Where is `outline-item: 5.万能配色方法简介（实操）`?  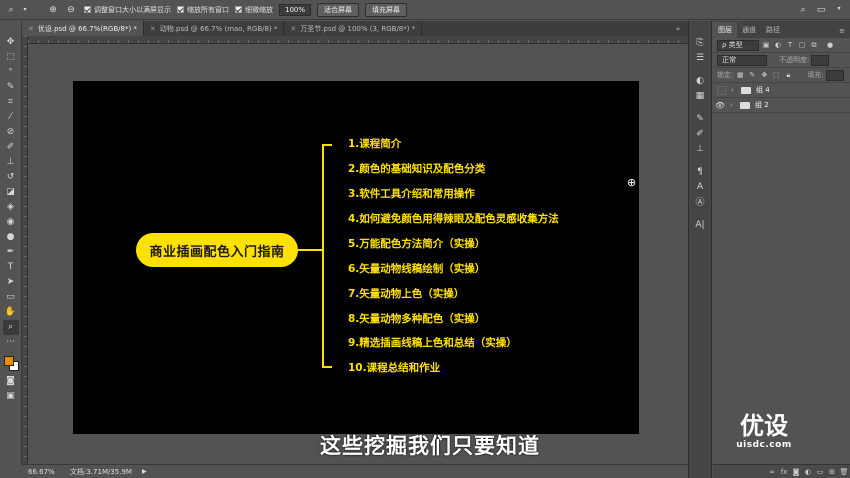 outline-item: 5.万能配色方法简介（实操） is located at coordinates (417, 244).